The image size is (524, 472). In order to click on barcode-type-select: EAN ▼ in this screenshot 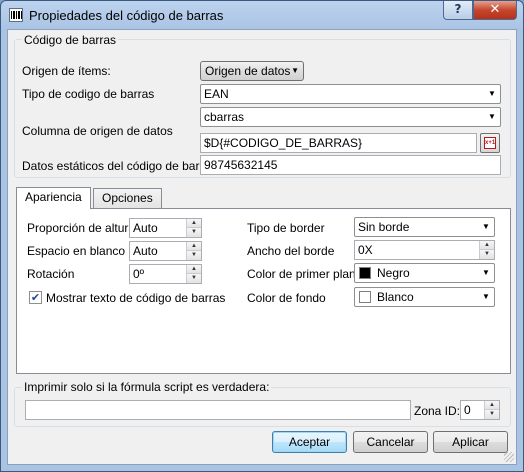, I will do `click(350, 94)`.